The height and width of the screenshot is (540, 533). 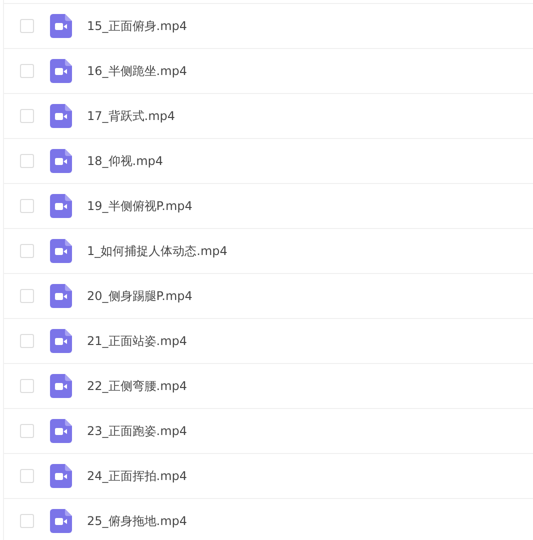 I want to click on file-name: 22_正侧弯腰.mp4, so click(x=137, y=386).